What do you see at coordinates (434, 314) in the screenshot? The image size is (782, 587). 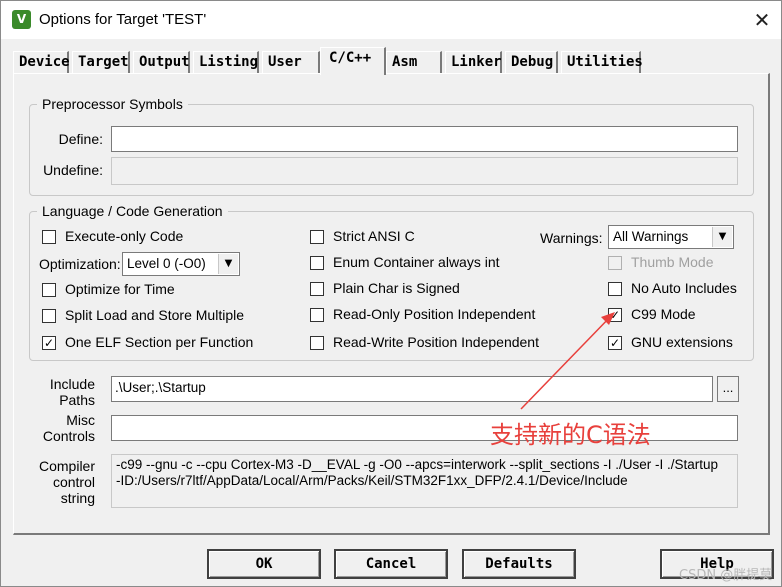 I see `checkbox-label: Read-Only Position Independent` at bounding box center [434, 314].